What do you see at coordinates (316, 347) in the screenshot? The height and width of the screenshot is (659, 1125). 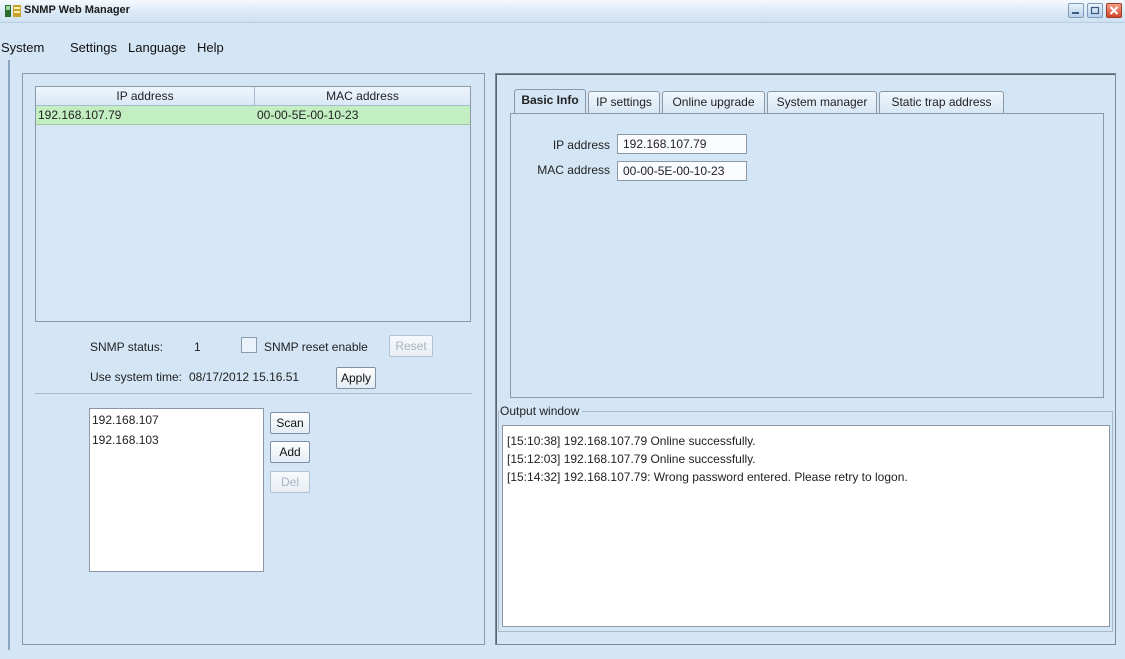 I see `snmp-reset-enable-label: SNMP reset enable` at bounding box center [316, 347].